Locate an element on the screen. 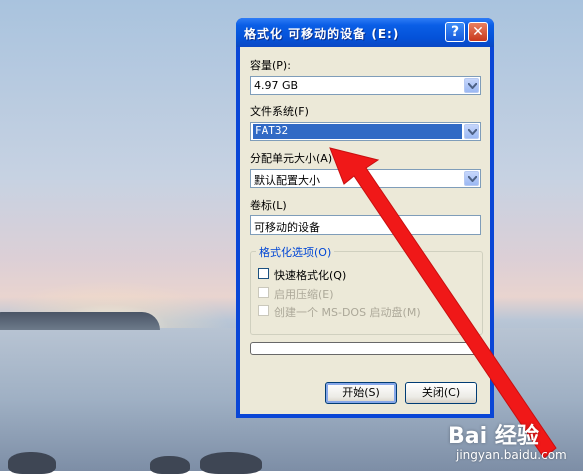 This screenshot has width=583, height=474. allocation-select: 默认配置大小 is located at coordinates (365, 178).